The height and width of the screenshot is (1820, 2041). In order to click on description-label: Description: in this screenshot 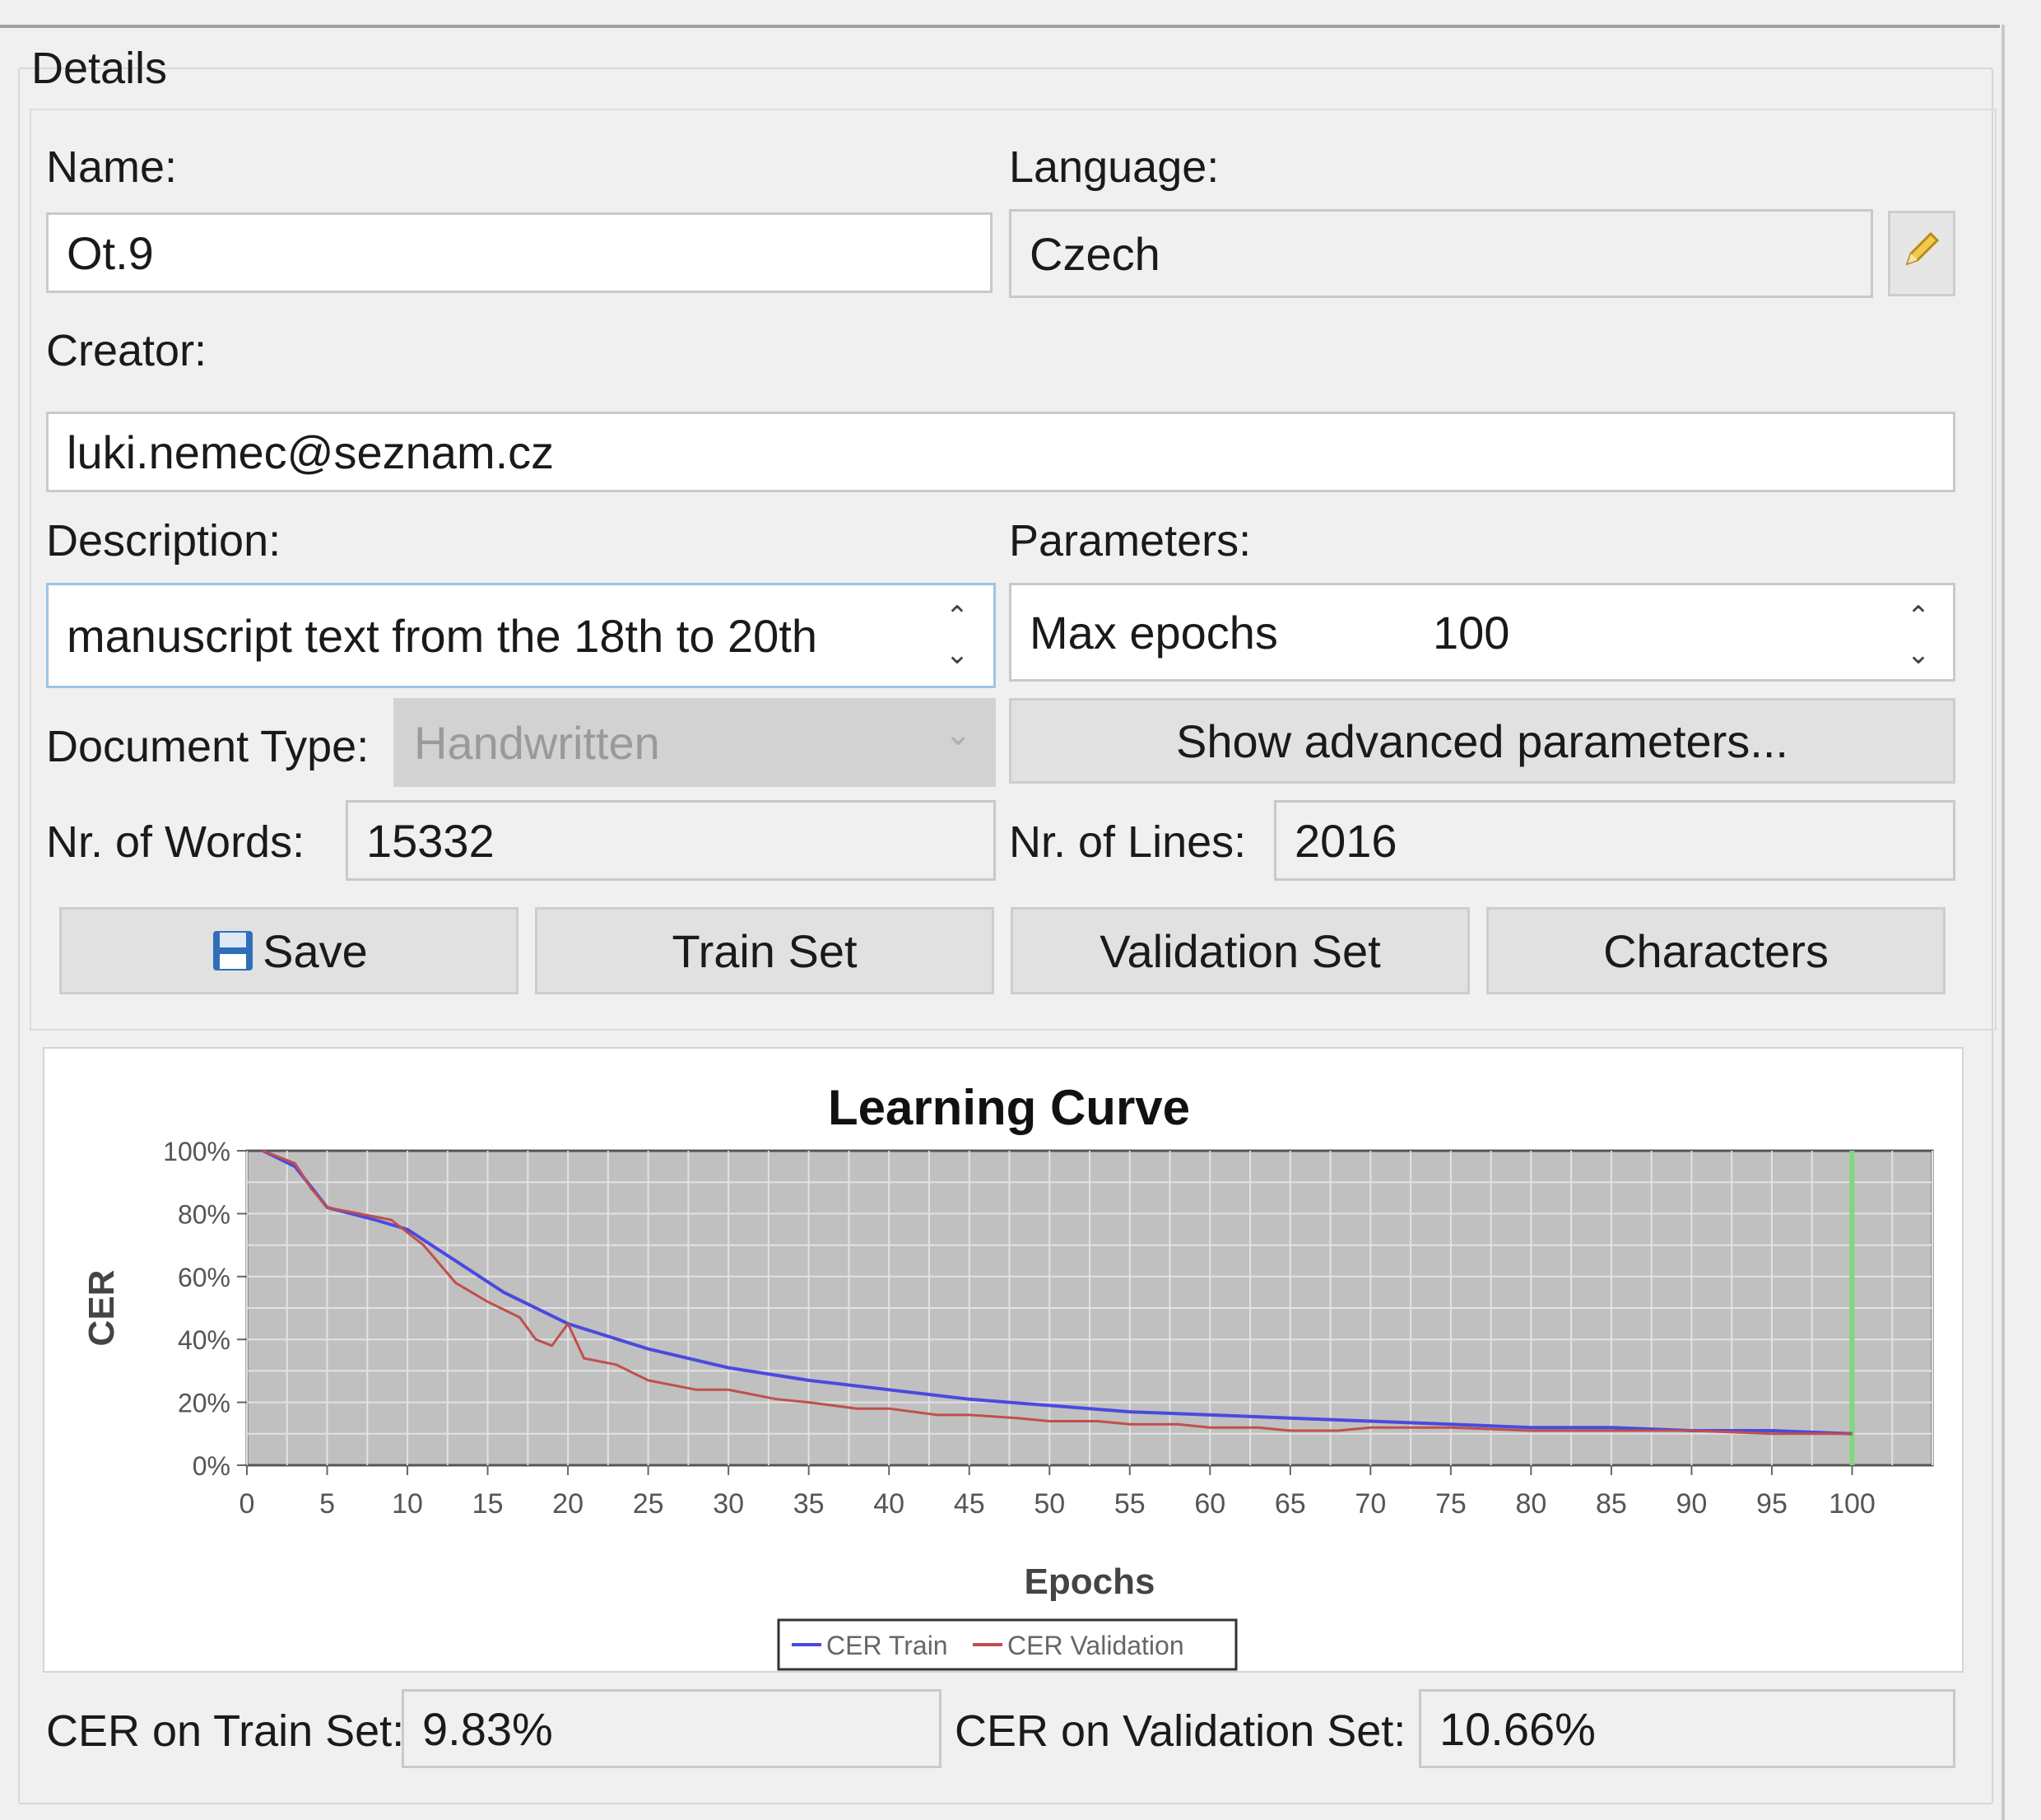, I will do `click(164, 541)`.